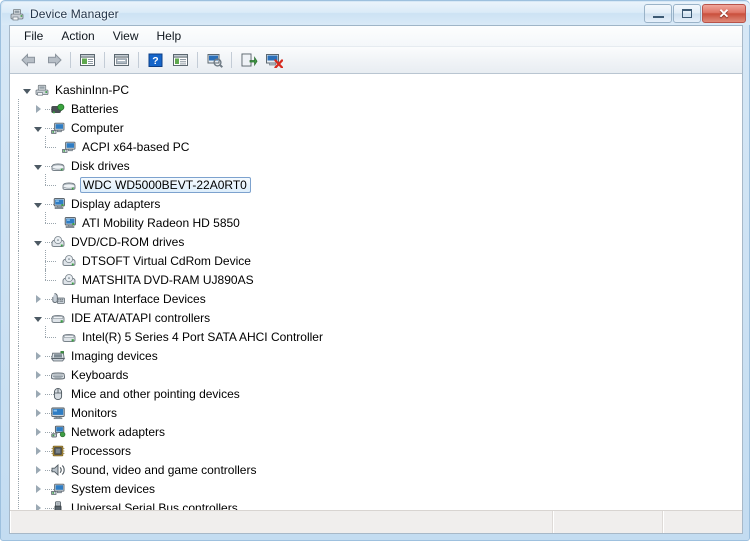 The image size is (750, 541). What do you see at coordinates (376, 222) in the screenshot?
I see `tree-node: ATI Mobility Radeon HD 5850` at bounding box center [376, 222].